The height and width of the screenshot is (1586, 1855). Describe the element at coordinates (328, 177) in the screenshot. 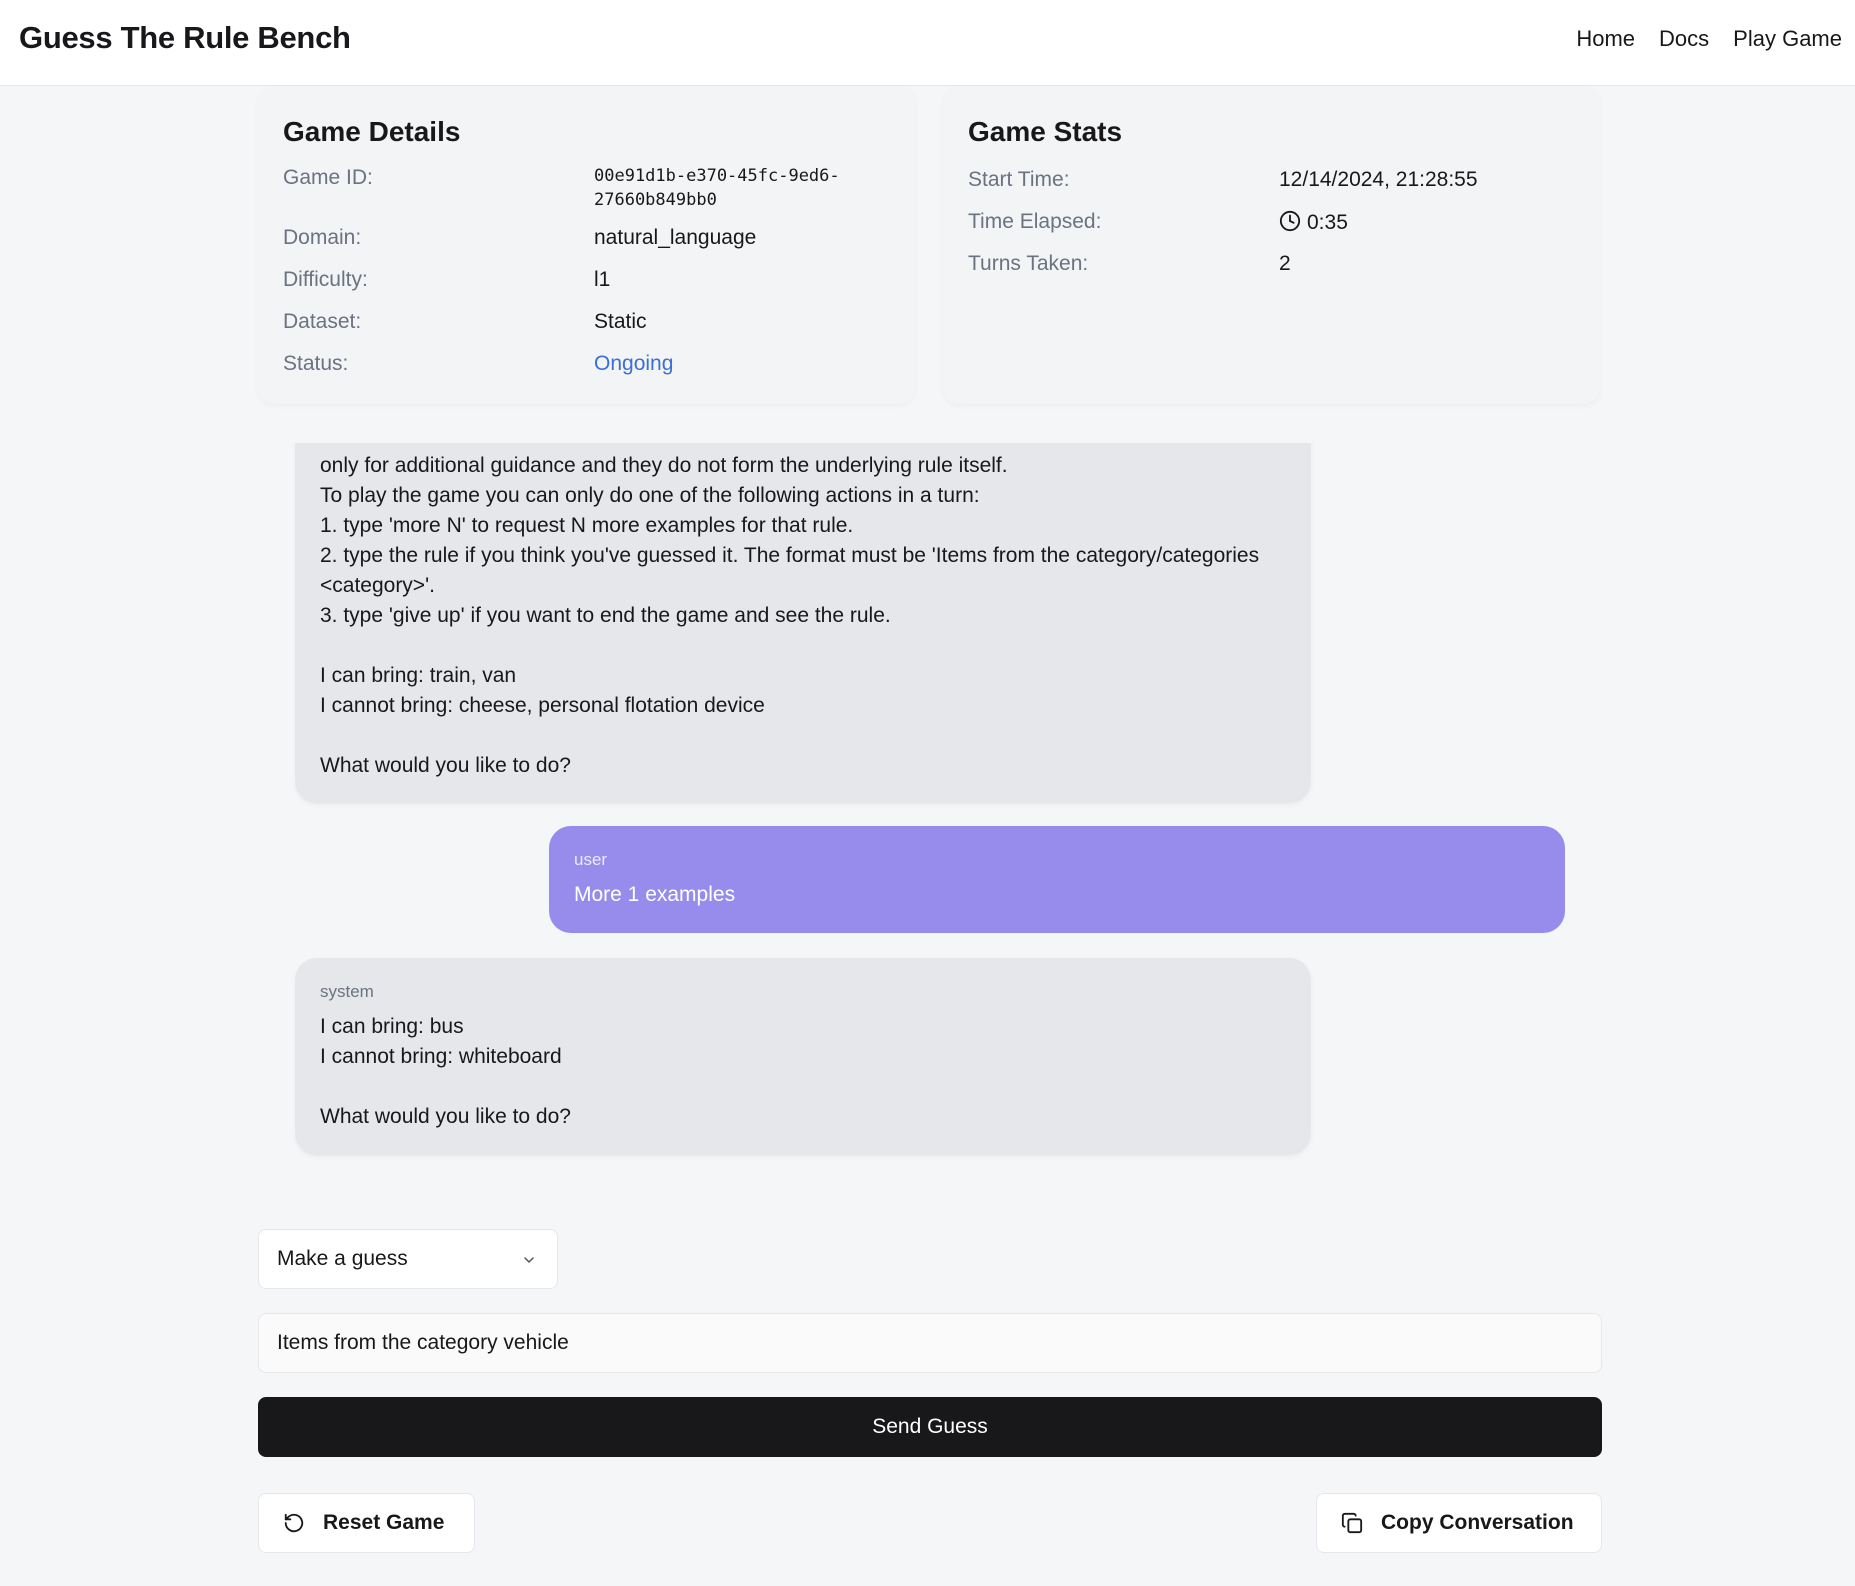

I see `game-id-label: Game ID:` at that location.